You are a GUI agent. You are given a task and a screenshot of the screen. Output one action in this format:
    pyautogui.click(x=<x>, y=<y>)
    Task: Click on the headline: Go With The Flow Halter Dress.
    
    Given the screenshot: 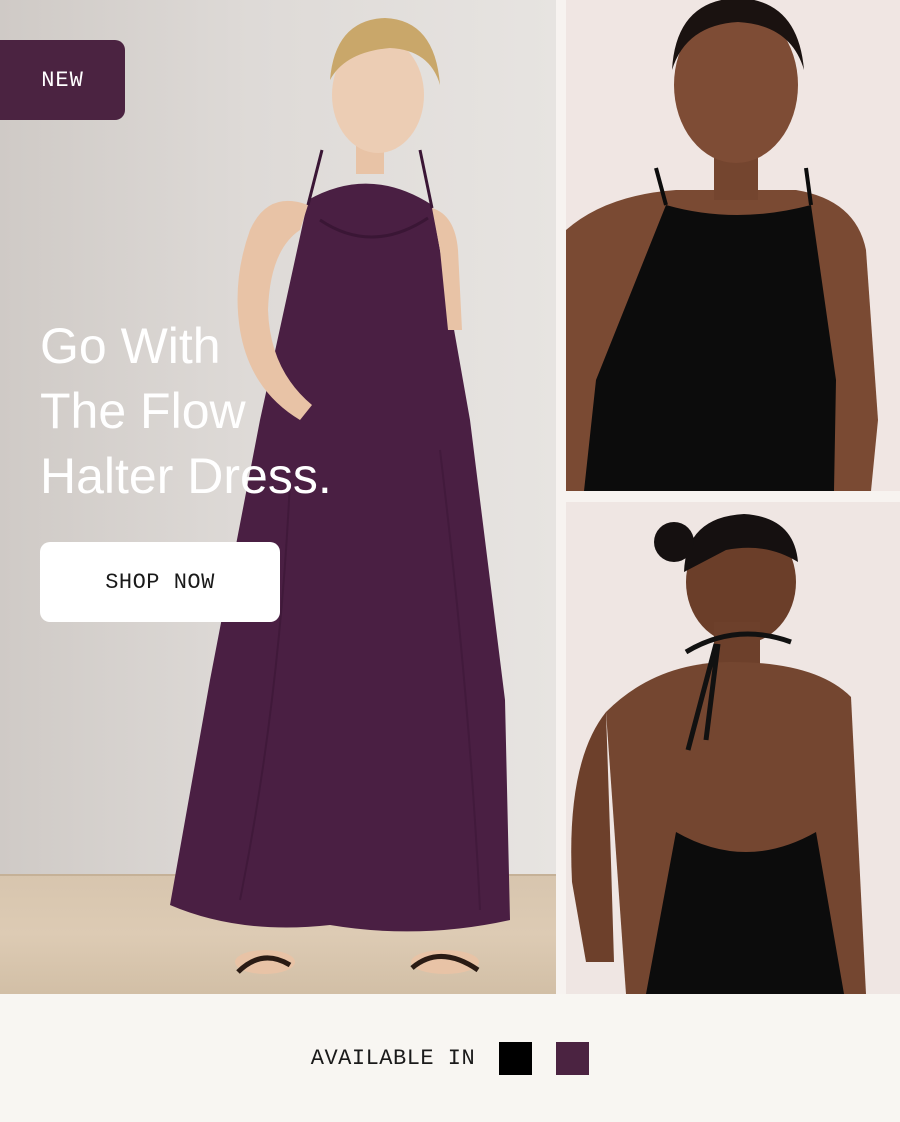 What is the action you would take?
    pyautogui.click(x=220, y=411)
    